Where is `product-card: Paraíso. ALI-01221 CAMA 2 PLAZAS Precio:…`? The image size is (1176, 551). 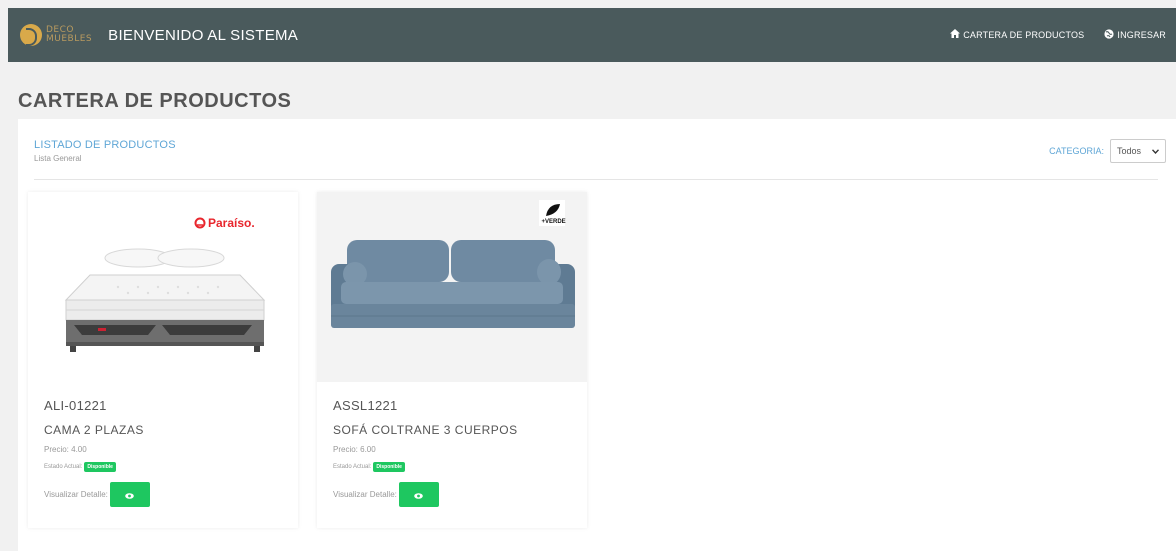
product-card: Paraíso. ALI-01221 CAMA 2 PLAZAS Precio:… is located at coordinates (163, 360).